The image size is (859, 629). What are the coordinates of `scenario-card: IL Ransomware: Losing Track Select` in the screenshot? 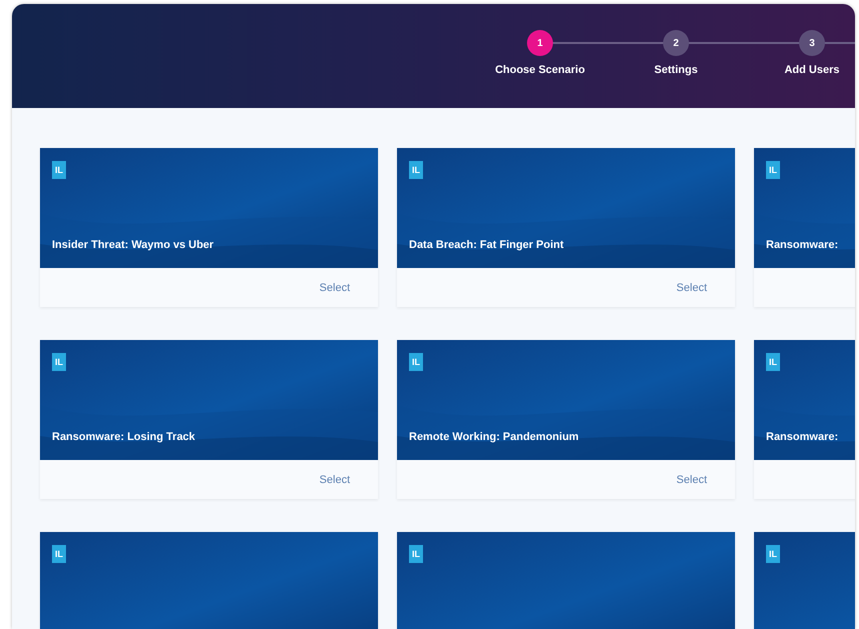 It's located at (209, 419).